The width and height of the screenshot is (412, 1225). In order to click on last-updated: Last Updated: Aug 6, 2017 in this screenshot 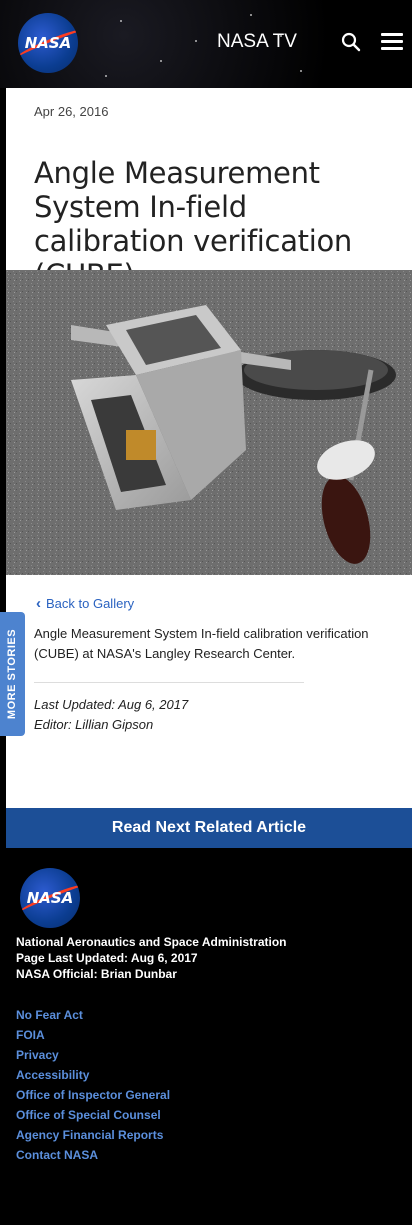, I will do `click(111, 704)`.